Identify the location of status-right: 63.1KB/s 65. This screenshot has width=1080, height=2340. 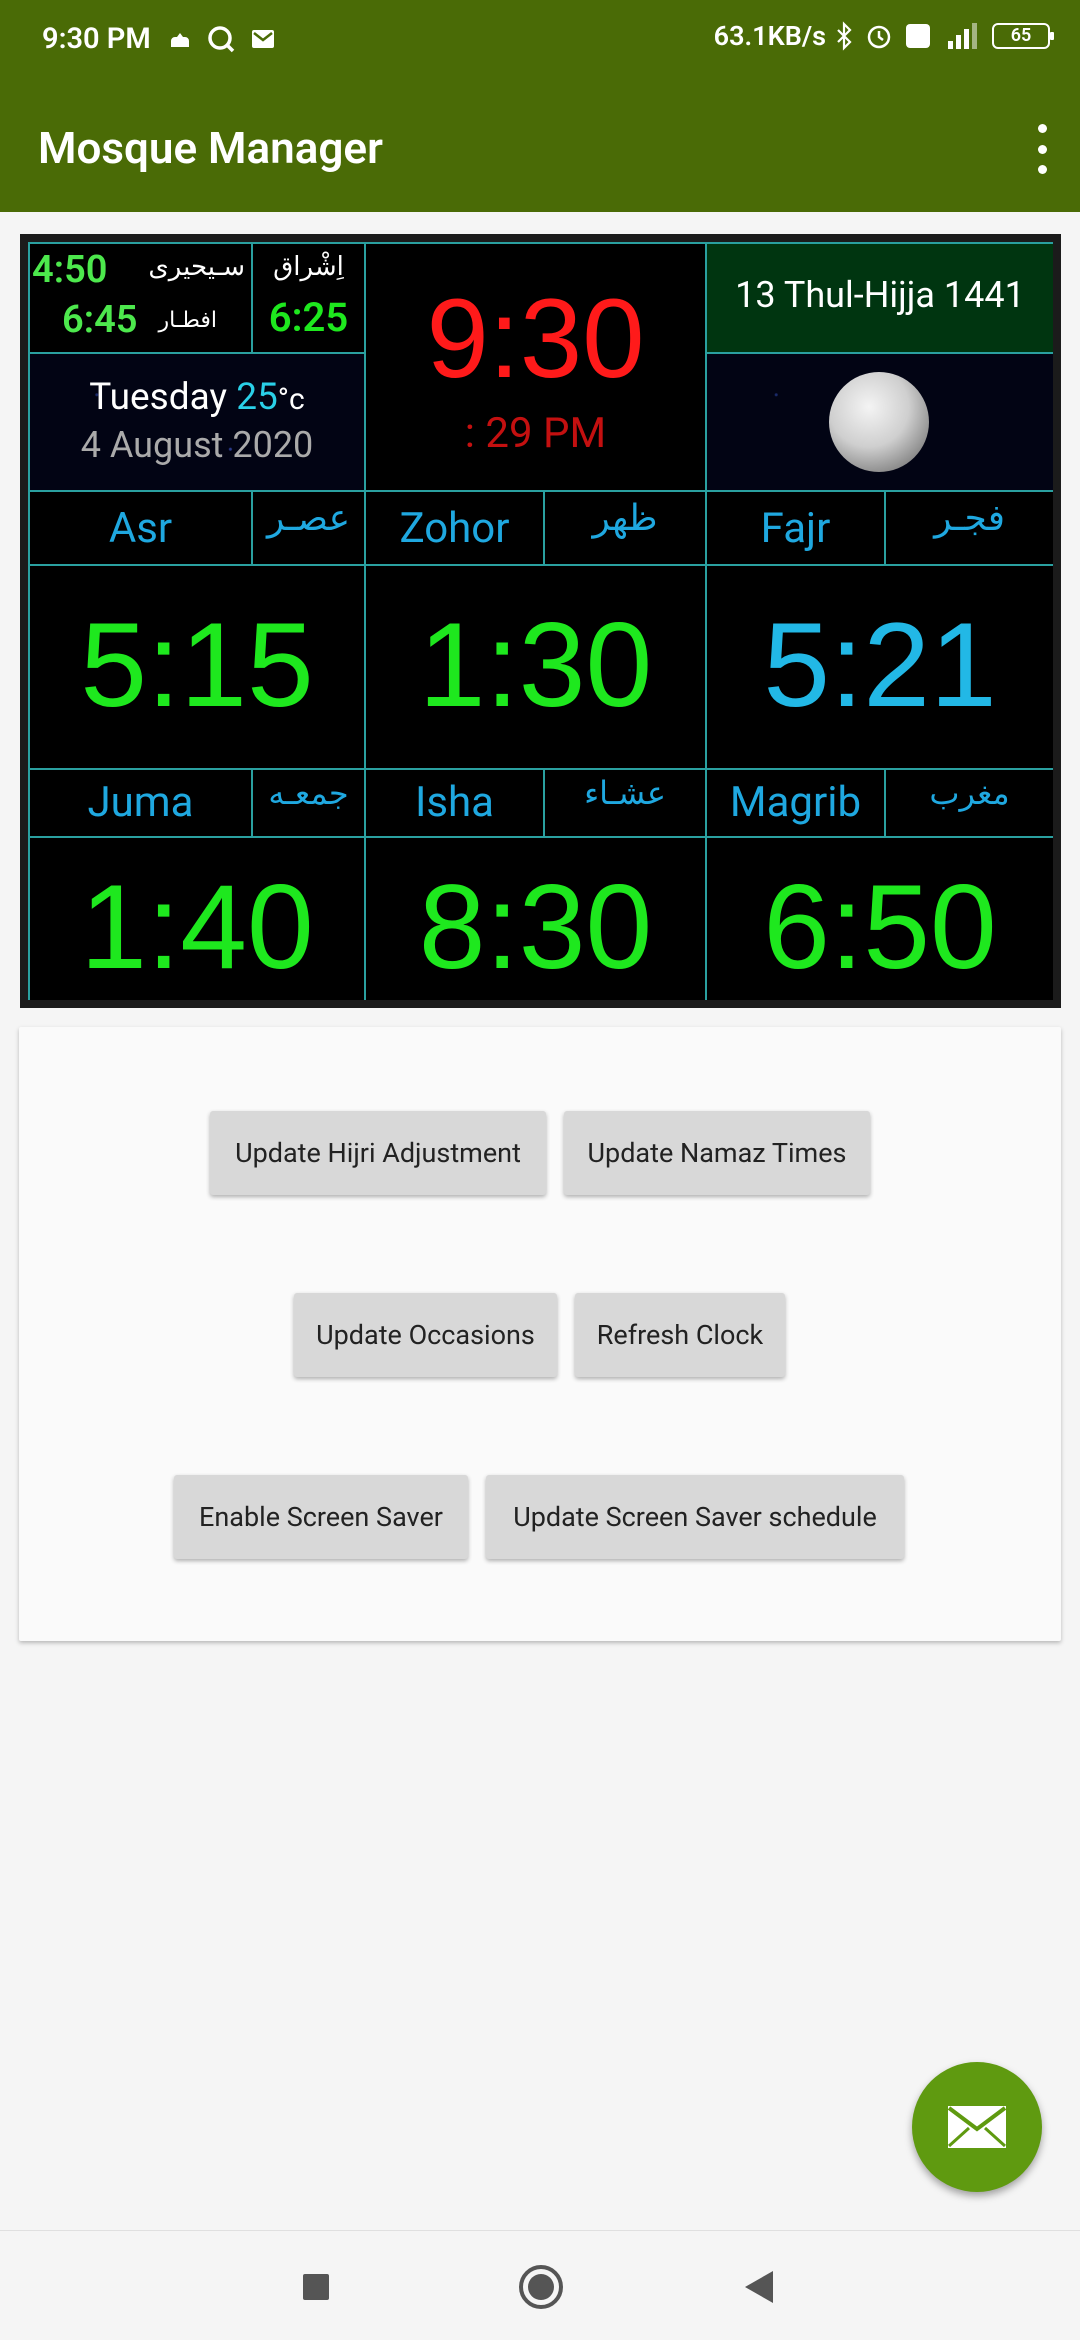
(883, 36).